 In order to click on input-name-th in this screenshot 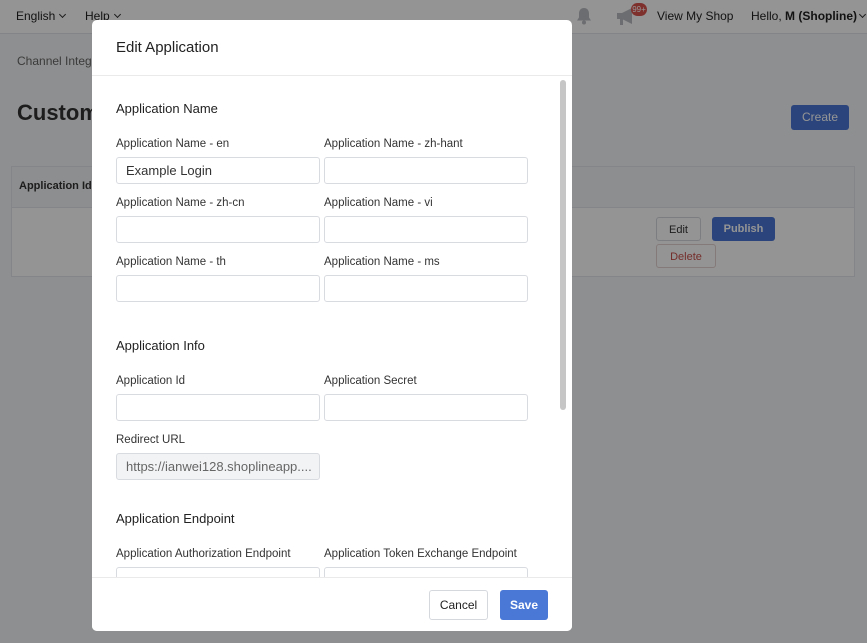, I will do `click(218, 288)`.